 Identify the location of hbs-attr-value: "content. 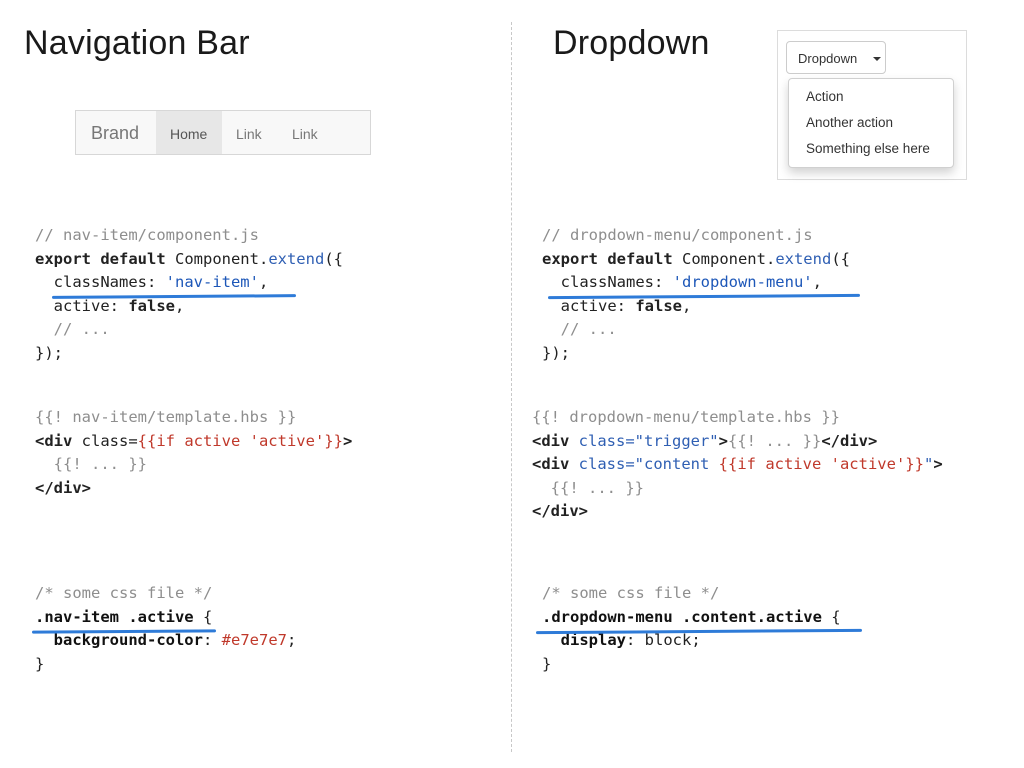
(676, 464).